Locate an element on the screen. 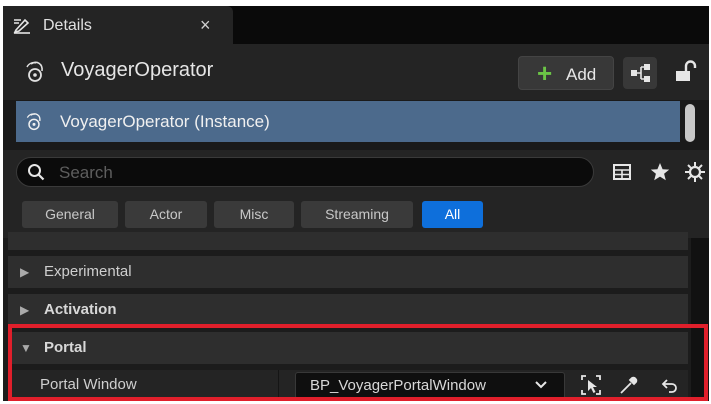 The image size is (711, 404). chevron-down-icon is located at coordinates (541, 385).